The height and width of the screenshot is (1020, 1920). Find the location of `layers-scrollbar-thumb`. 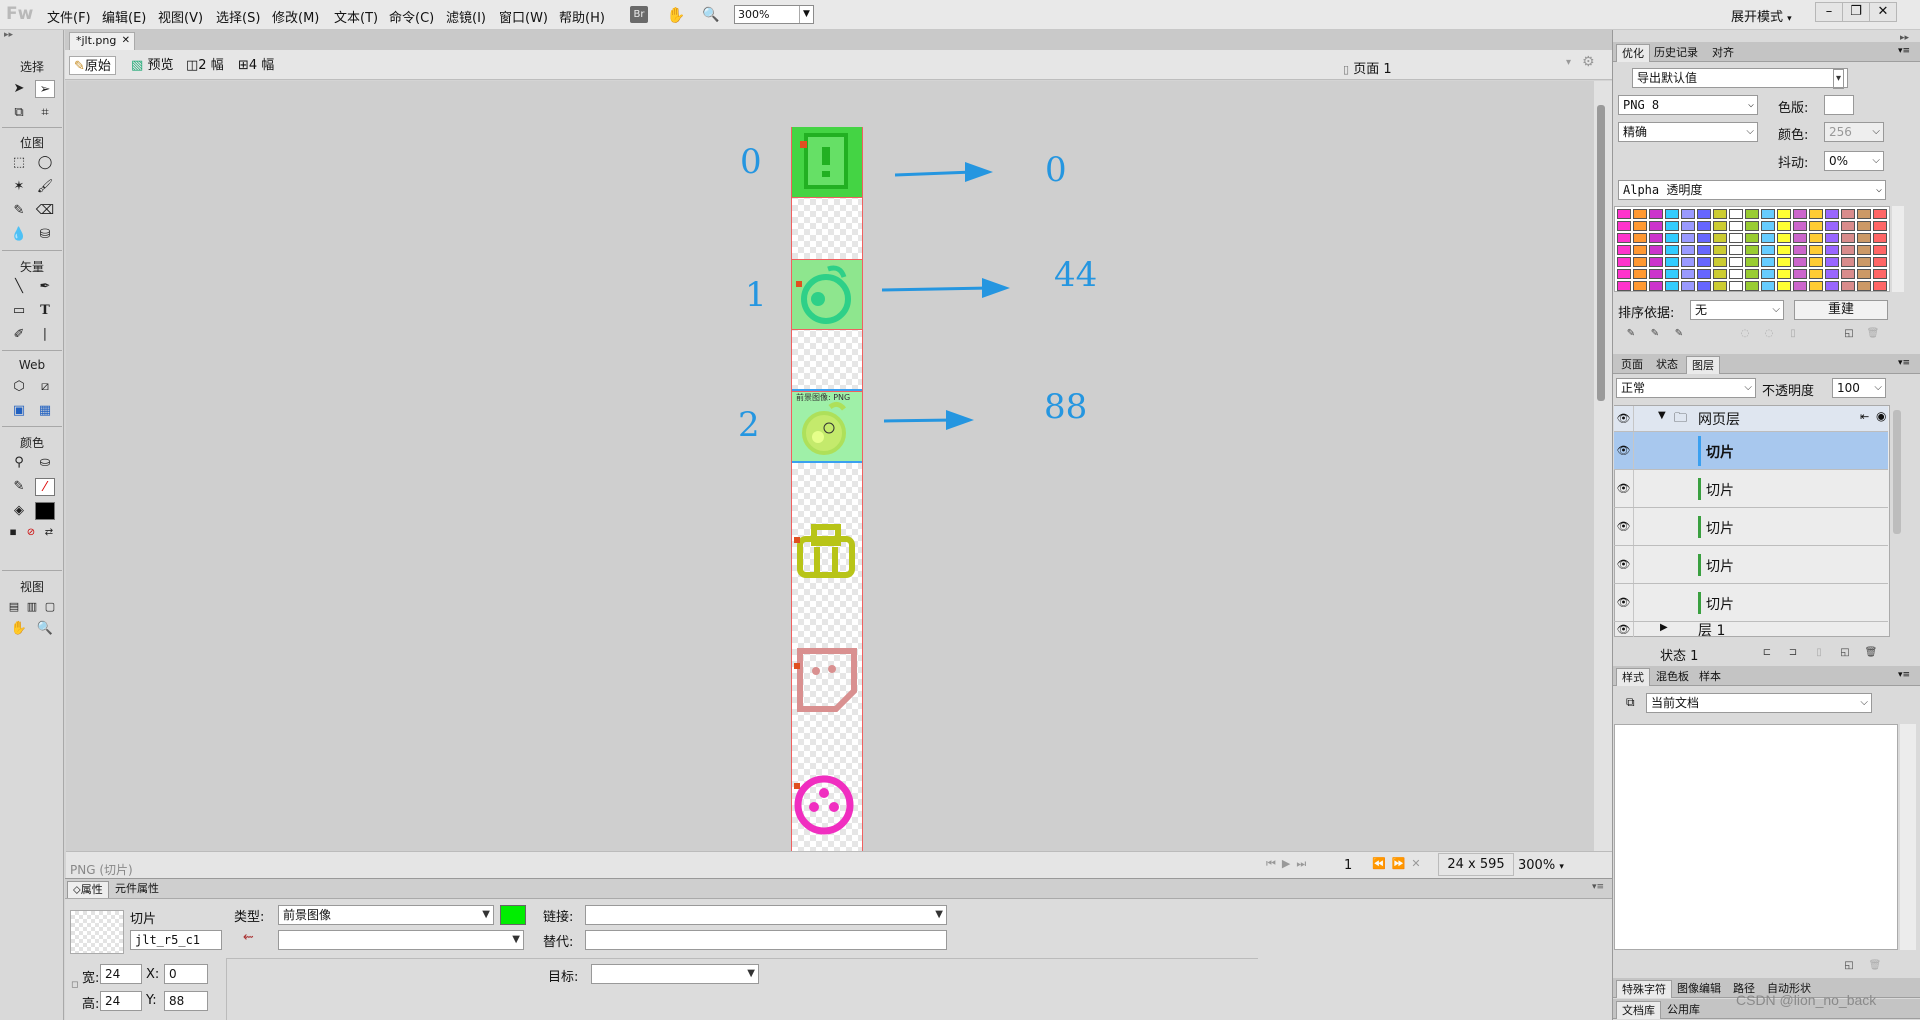

layers-scrollbar-thumb is located at coordinates (1897, 472).